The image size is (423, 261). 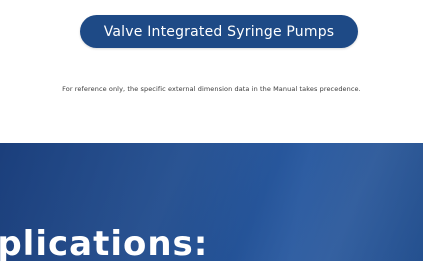 I want to click on product-category-button: Valve Integrated Syringe Pumps, so click(x=219, y=31).